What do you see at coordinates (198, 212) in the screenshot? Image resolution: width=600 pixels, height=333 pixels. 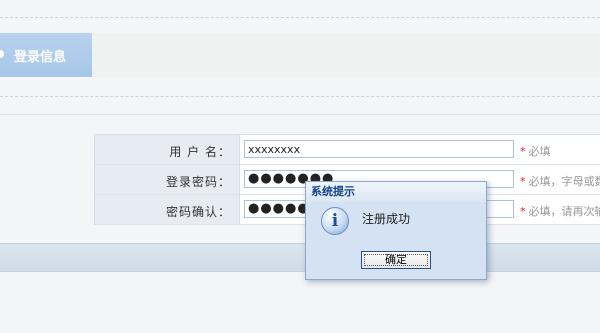 I see `confirm-password-label: 密码确认：` at bounding box center [198, 212].